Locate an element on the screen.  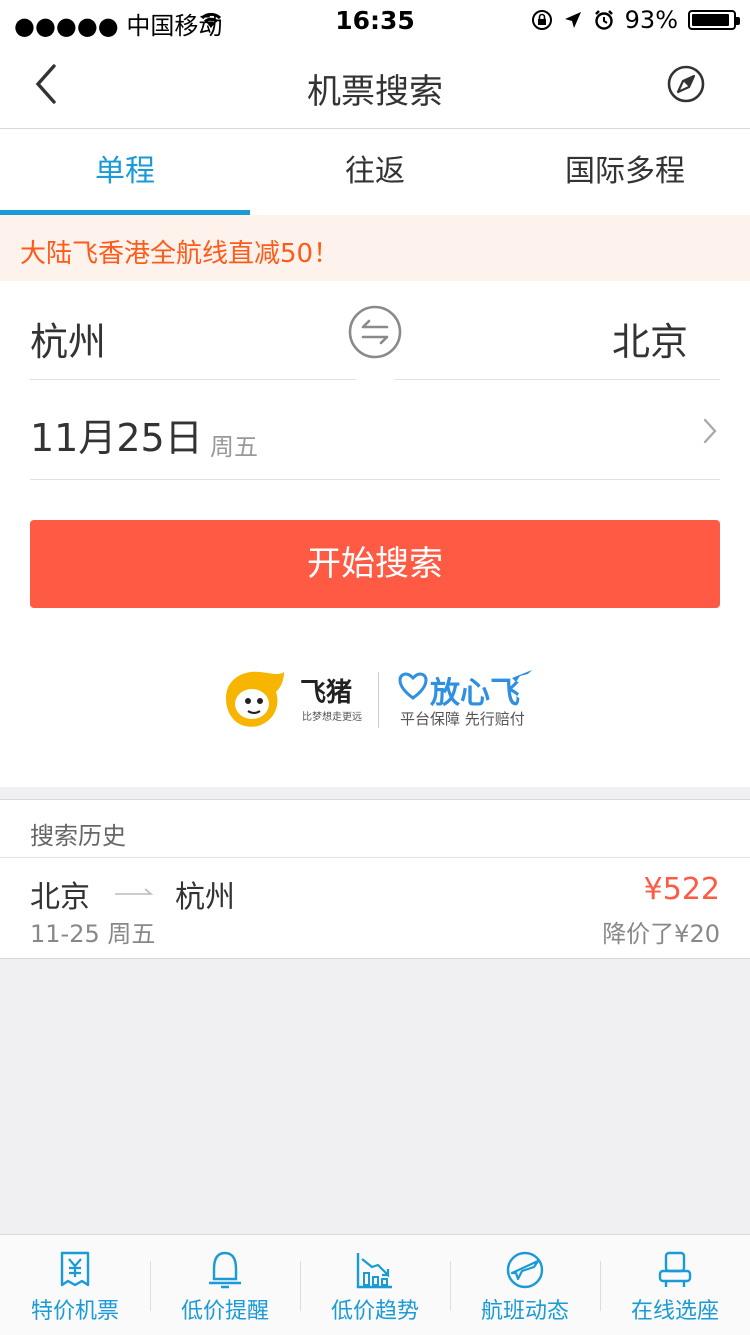
tabbar-special-tickets: 特价机票 is located at coordinates (75, 1285).